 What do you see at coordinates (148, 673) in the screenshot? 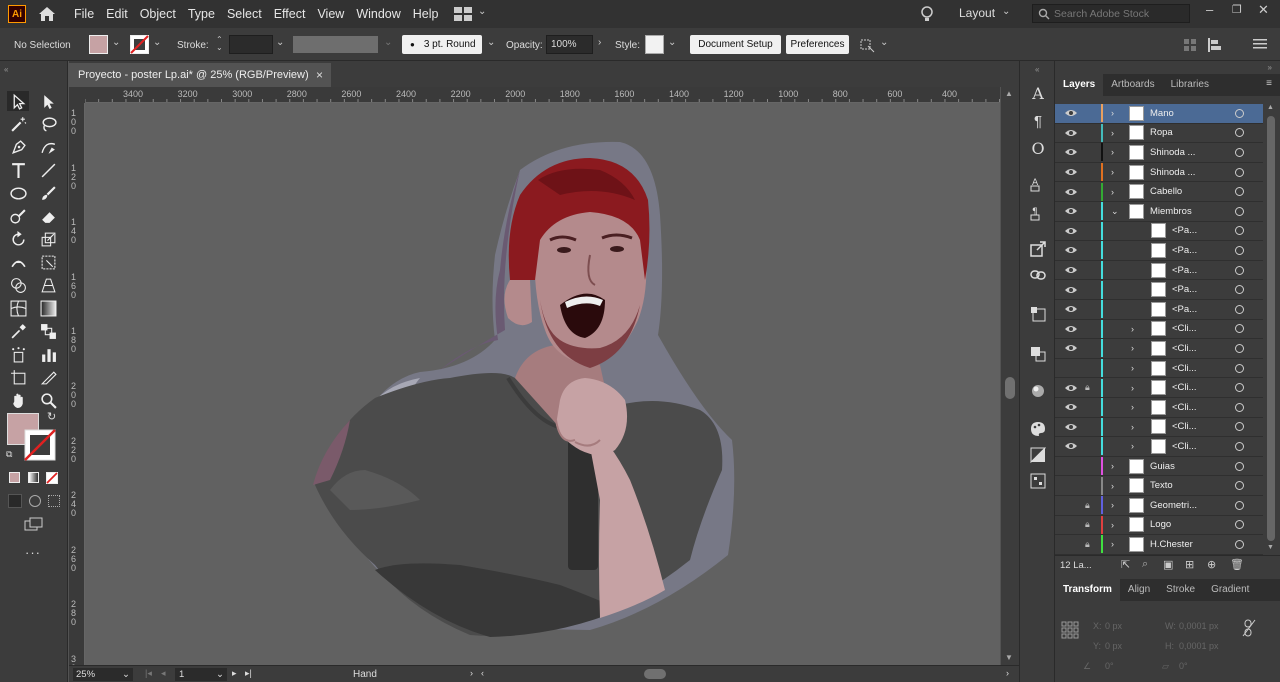
I see `first-artboard-icon: |◂` at bounding box center [148, 673].